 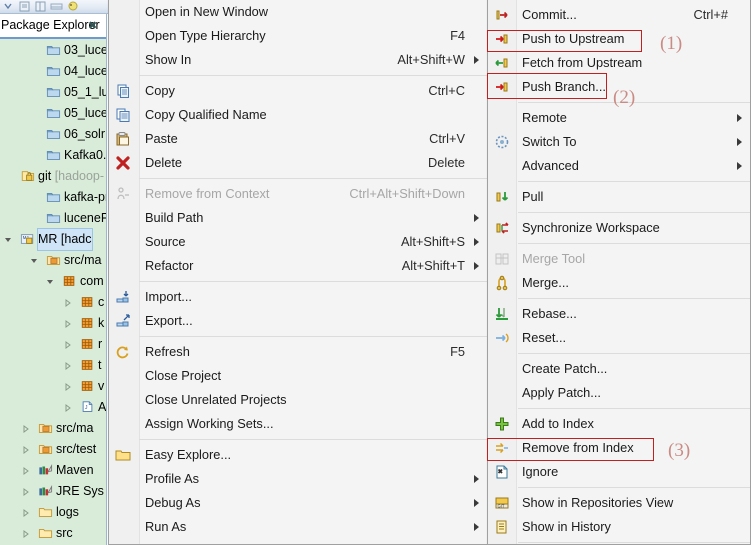 What do you see at coordinates (298, 115) in the screenshot?
I see `menu-item-copy-qualified-name: Copy Qualified Name` at bounding box center [298, 115].